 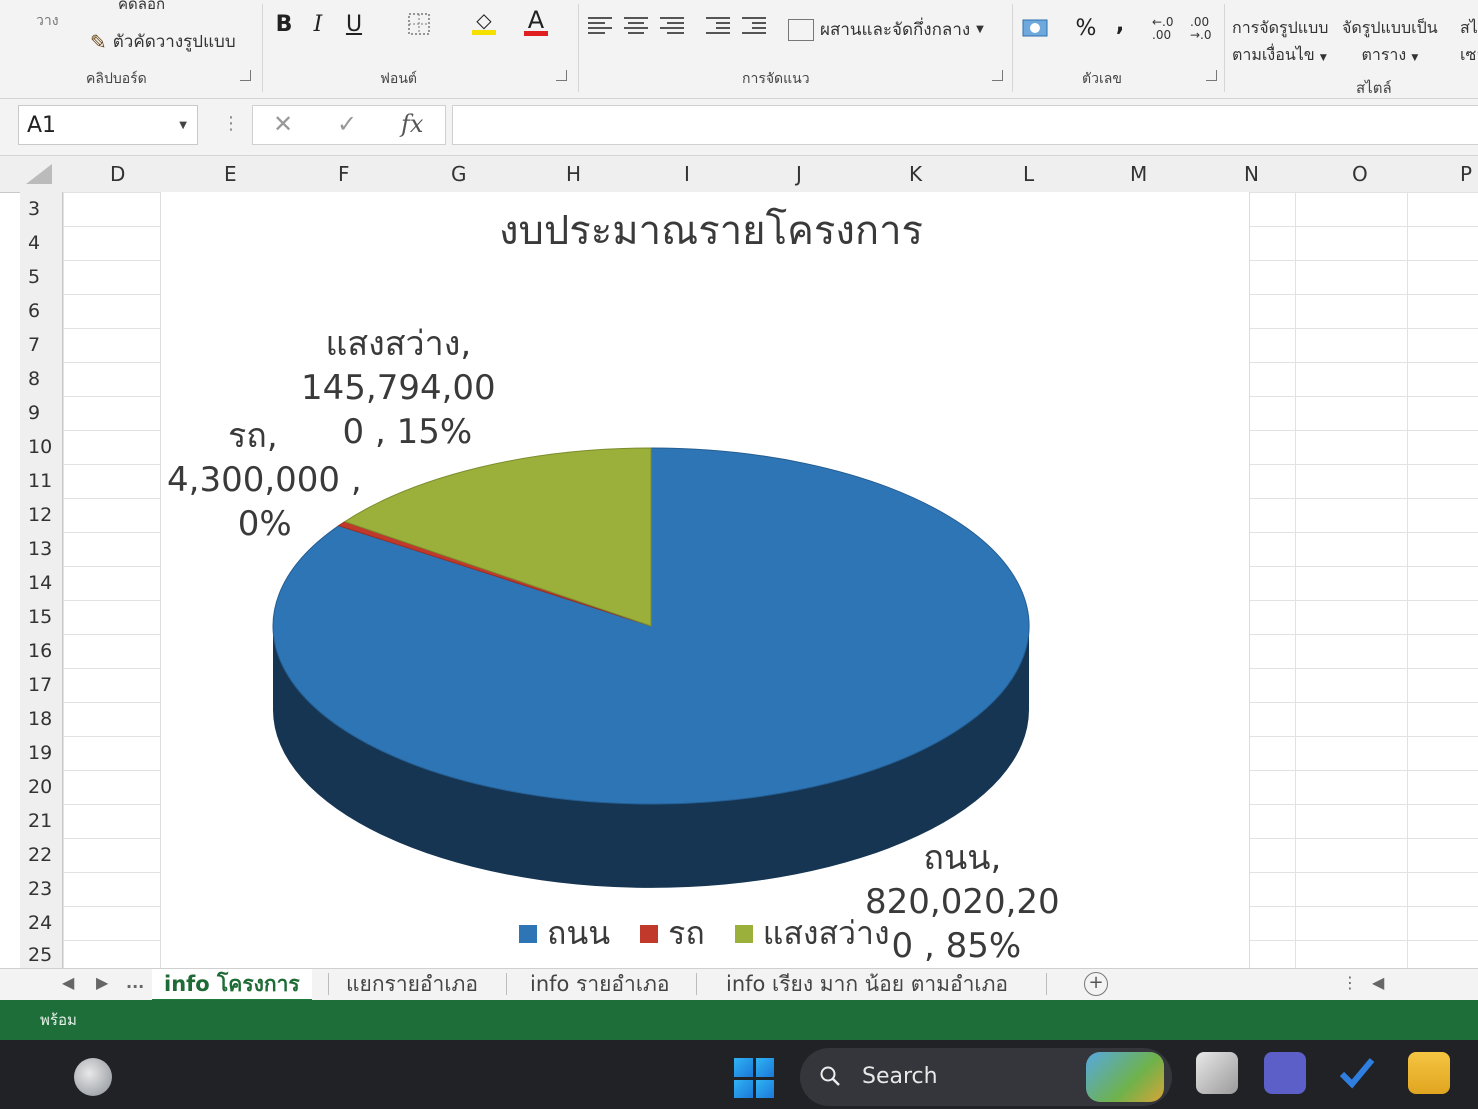 I want to click on decrease-indent-icon, so click(x=718, y=26).